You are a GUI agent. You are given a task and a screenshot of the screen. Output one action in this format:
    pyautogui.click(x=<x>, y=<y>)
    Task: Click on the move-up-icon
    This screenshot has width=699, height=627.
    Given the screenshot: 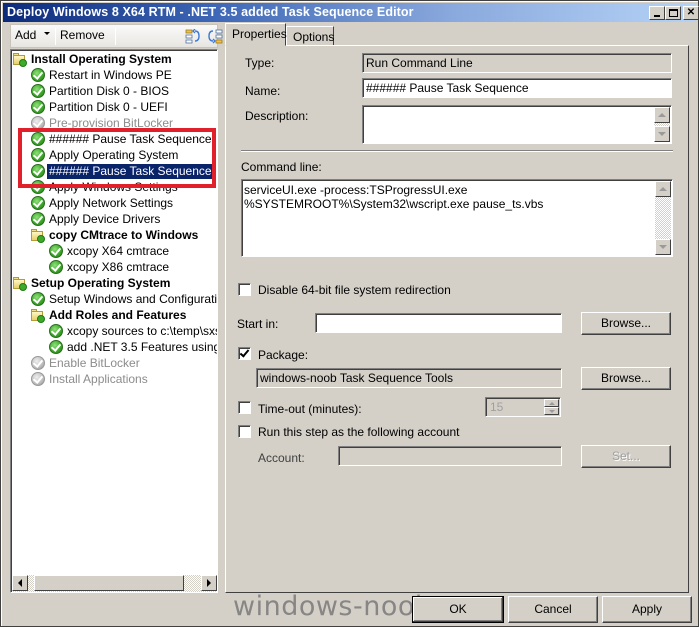 What is the action you would take?
    pyautogui.click(x=193, y=36)
    